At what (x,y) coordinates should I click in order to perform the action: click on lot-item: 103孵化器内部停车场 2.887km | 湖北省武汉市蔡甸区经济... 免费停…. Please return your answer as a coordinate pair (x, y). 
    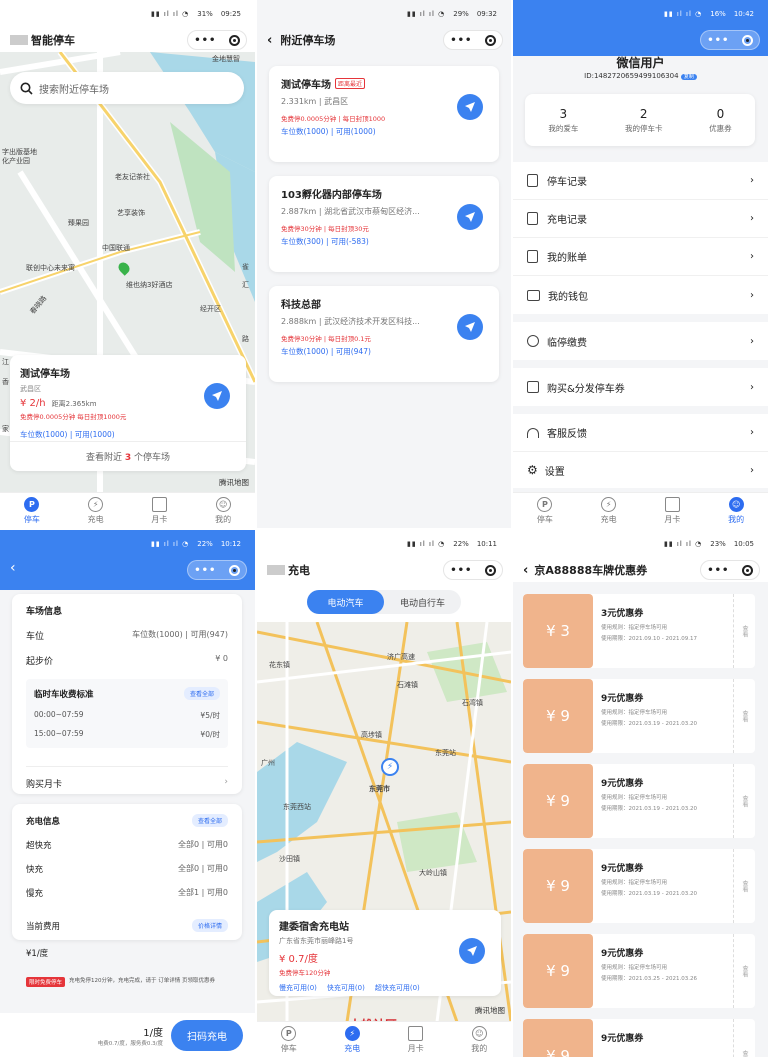
    Looking at the image, I should click on (384, 224).